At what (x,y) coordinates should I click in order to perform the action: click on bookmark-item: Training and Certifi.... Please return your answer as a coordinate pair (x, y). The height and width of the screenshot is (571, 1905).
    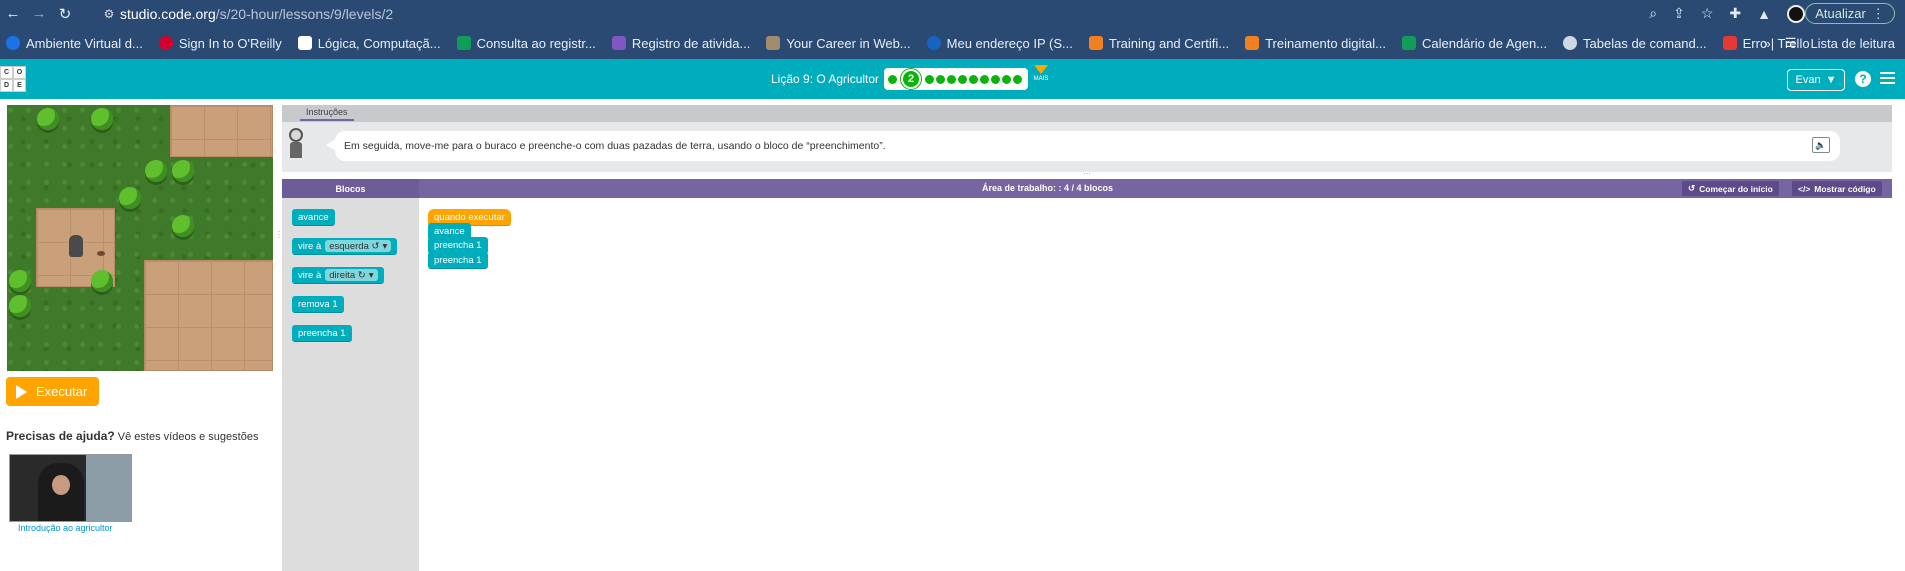
    Looking at the image, I should click on (1158, 43).